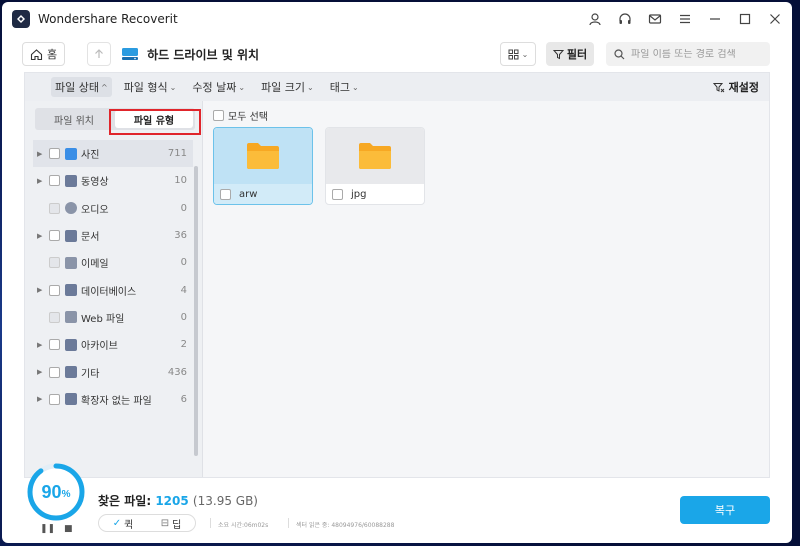 Image resolution: width=800 pixels, height=546 pixels. I want to click on tree-item-web-file: Web 파일 0, so click(113, 317).